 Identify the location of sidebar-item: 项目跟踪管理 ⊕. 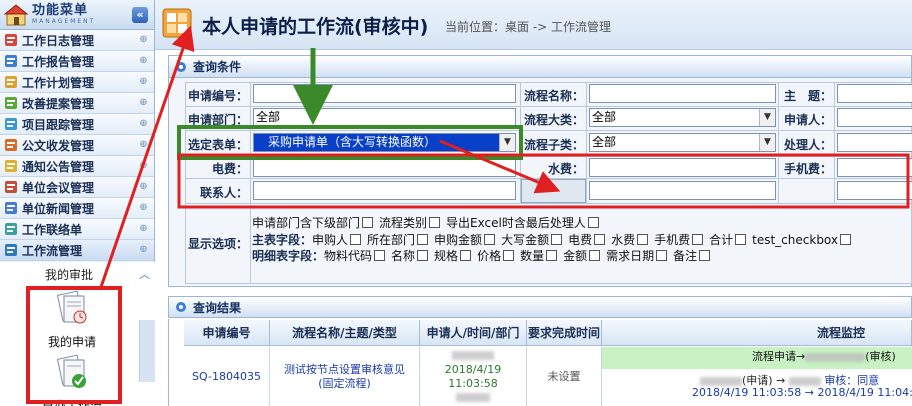
(77, 124).